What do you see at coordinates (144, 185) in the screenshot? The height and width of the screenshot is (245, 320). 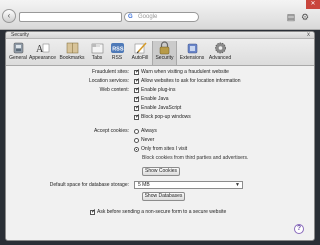 I see `database-storage-value: 5 MB` at bounding box center [144, 185].